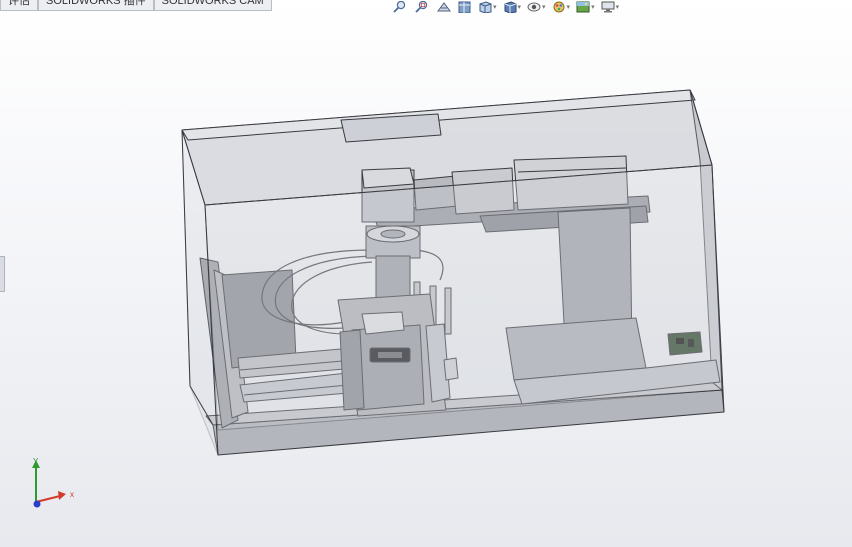 This screenshot has width=852, height=547. What do you see at coordinates (37, 504) in the screenshot?
I see `z-axis-dot` at bounding box center [37, 504].